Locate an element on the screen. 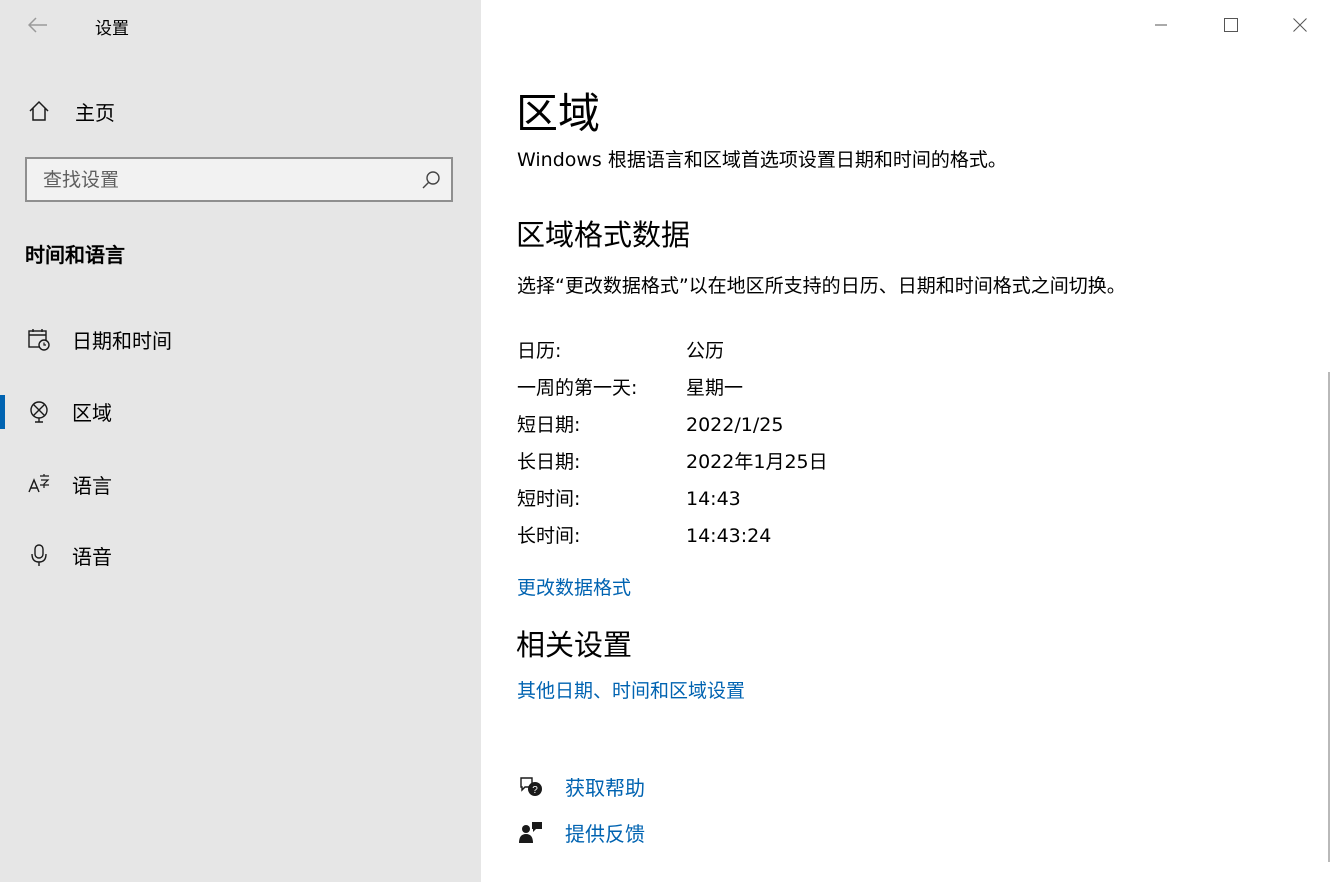 This screenshot has height=882, width=1337. give-feedback-link: 提供反馈 is located at coordinates (605, 832).